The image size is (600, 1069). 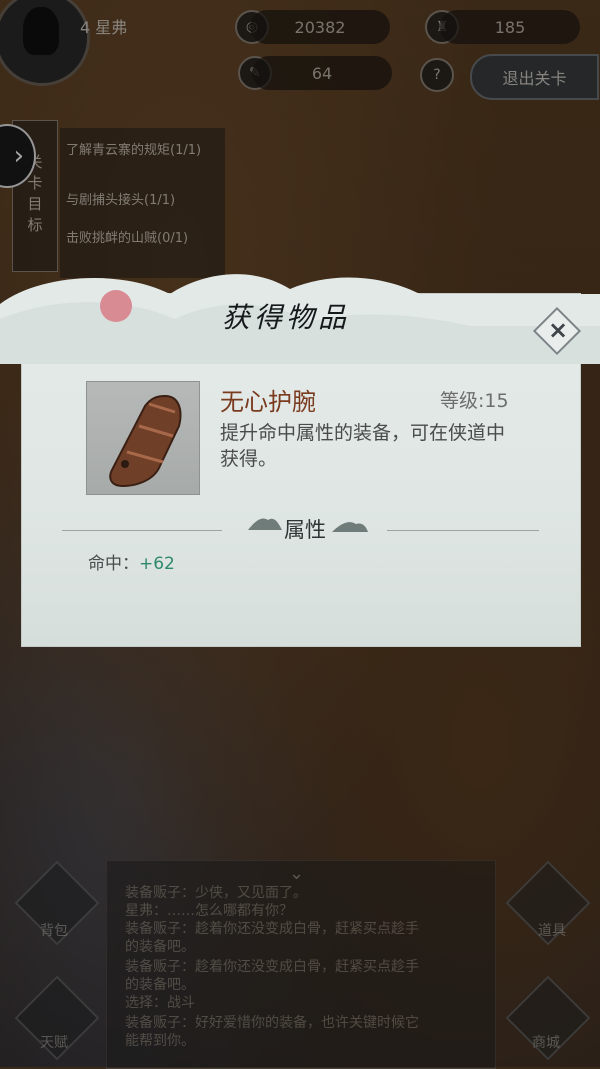 I want to click on section-title: 属性, so click(x=305, y=530).